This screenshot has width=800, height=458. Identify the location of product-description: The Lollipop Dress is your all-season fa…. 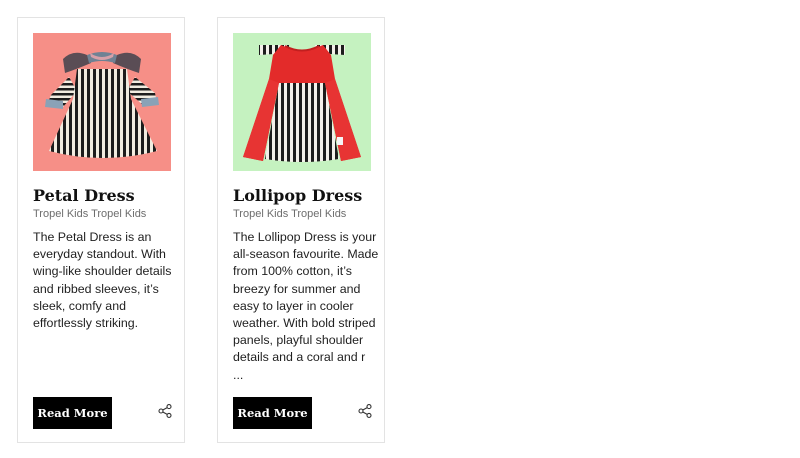
(306, 306).